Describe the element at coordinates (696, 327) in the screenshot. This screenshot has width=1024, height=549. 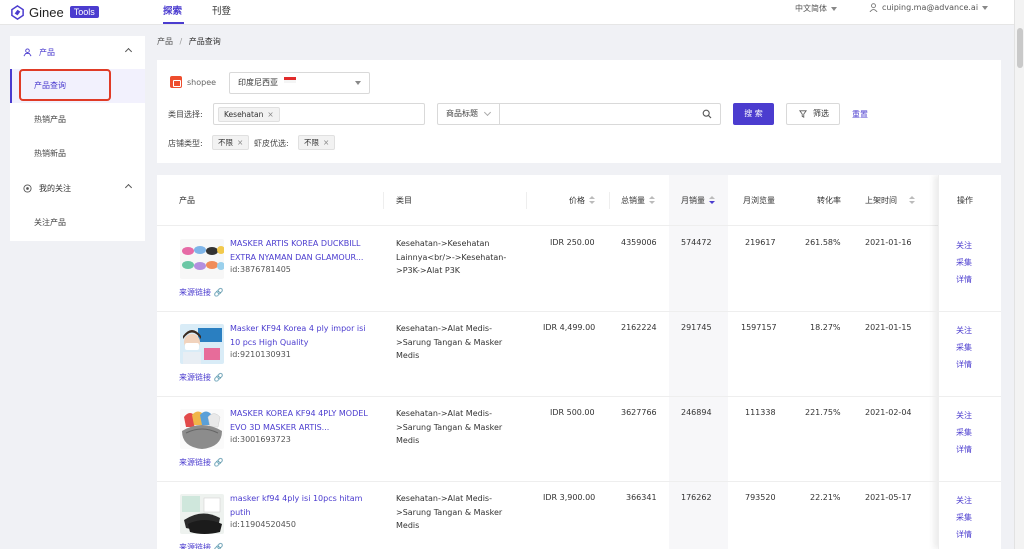
I see `monthly-sales: 291745` at that location.